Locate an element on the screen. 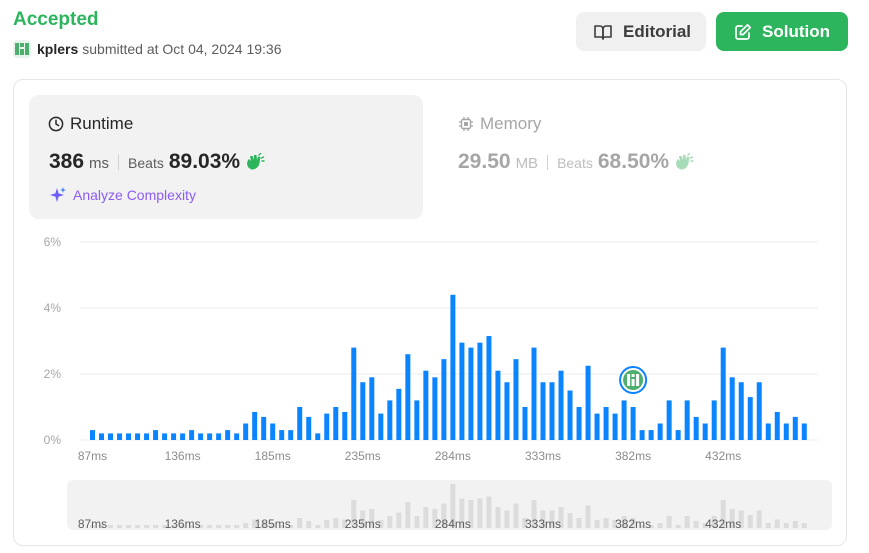 The height and width of the screenshot is (553, 869). x-tick-label: 136ms is located at coordinates (183, 456).